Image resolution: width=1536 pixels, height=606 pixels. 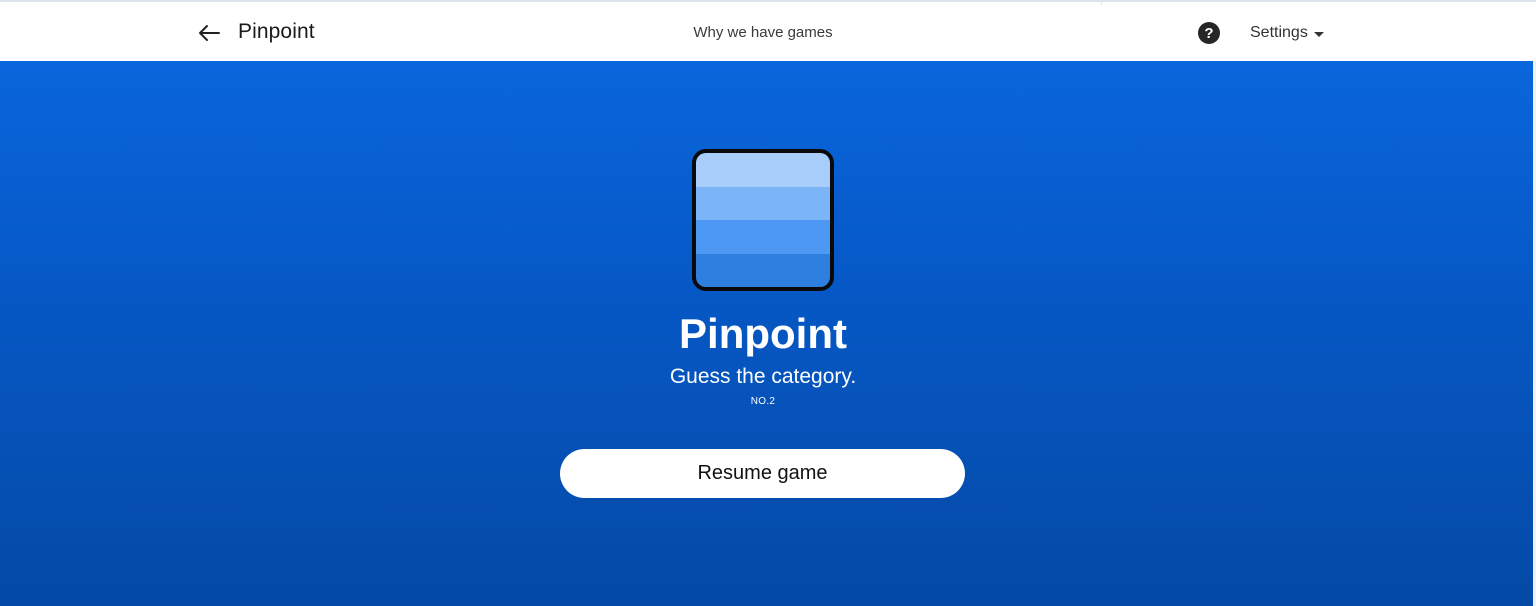 I want to click on settings-dropdown: Settings, so click(x=1287, y=33).